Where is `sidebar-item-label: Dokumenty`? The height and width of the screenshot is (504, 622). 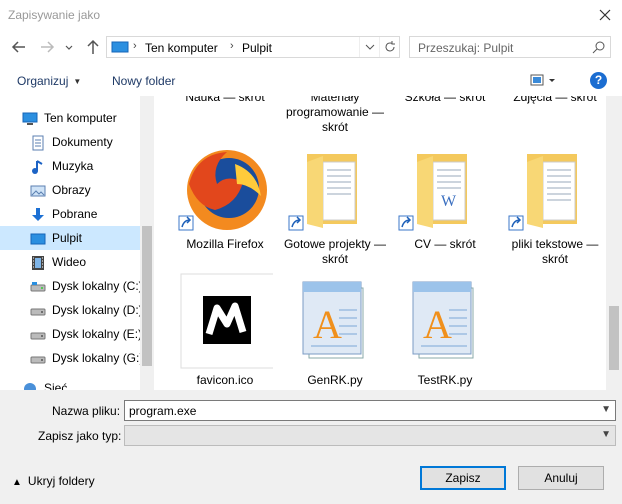 sidebar-item-label: Dokumenty is located at coordinates (82, 142).